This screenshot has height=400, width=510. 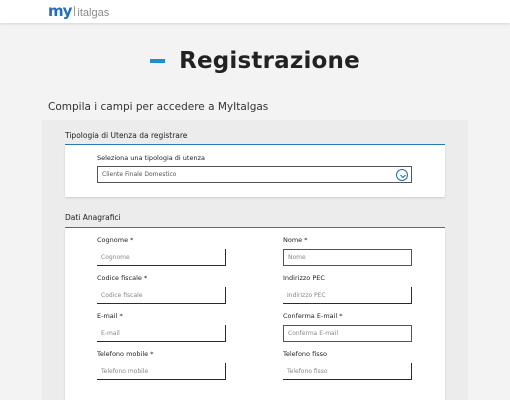 I want to click on utenza-select-label: Seleziona una tipologia di utenza, so click(x=151, y=158).